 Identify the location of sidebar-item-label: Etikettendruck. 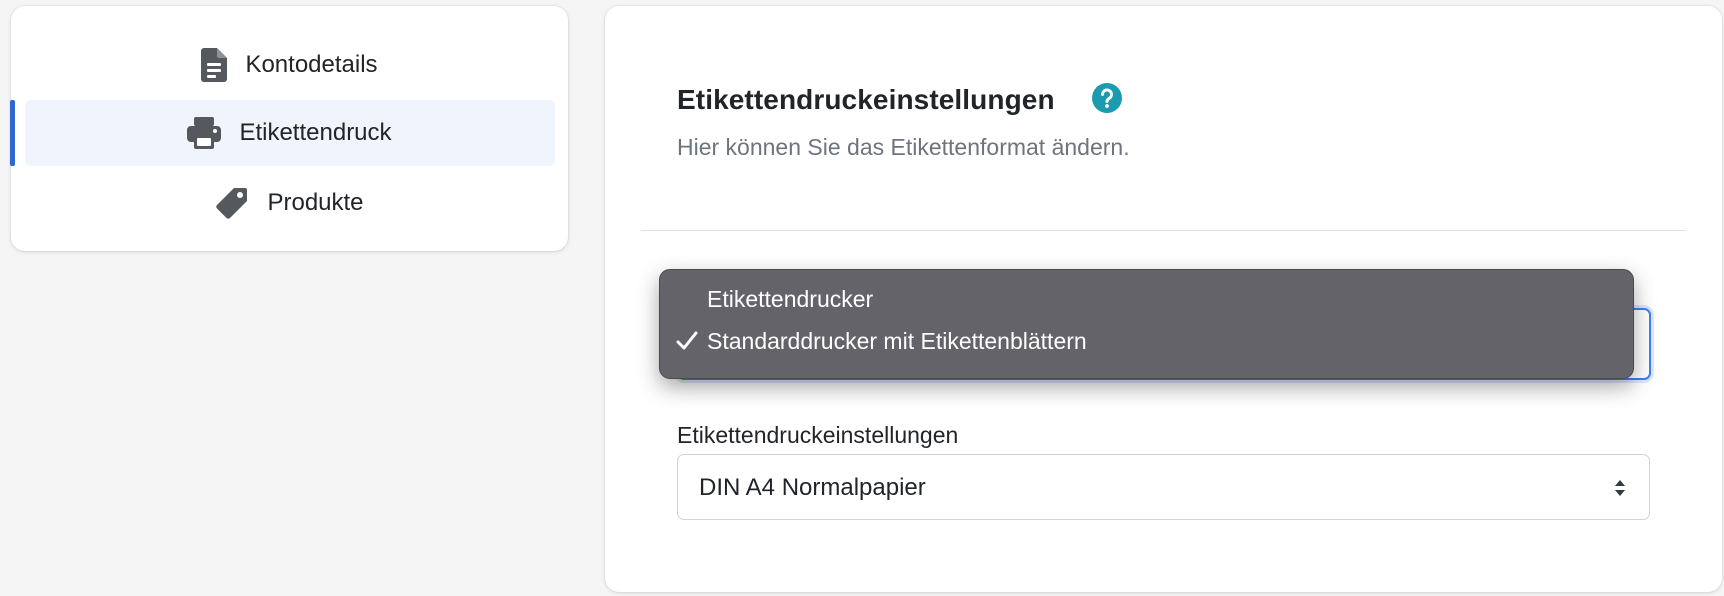
(315, 132).